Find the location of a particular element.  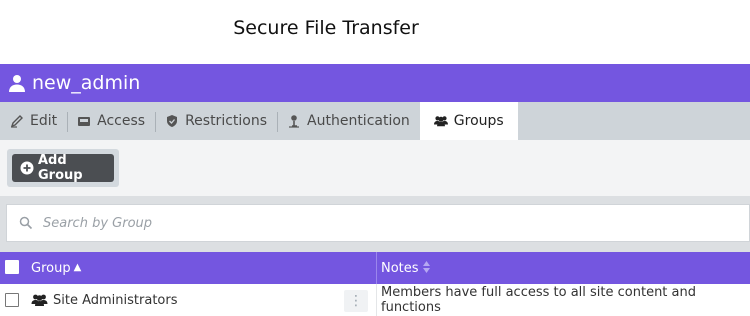

group-cell: Site Administrators is located at coordinates (104, 300).